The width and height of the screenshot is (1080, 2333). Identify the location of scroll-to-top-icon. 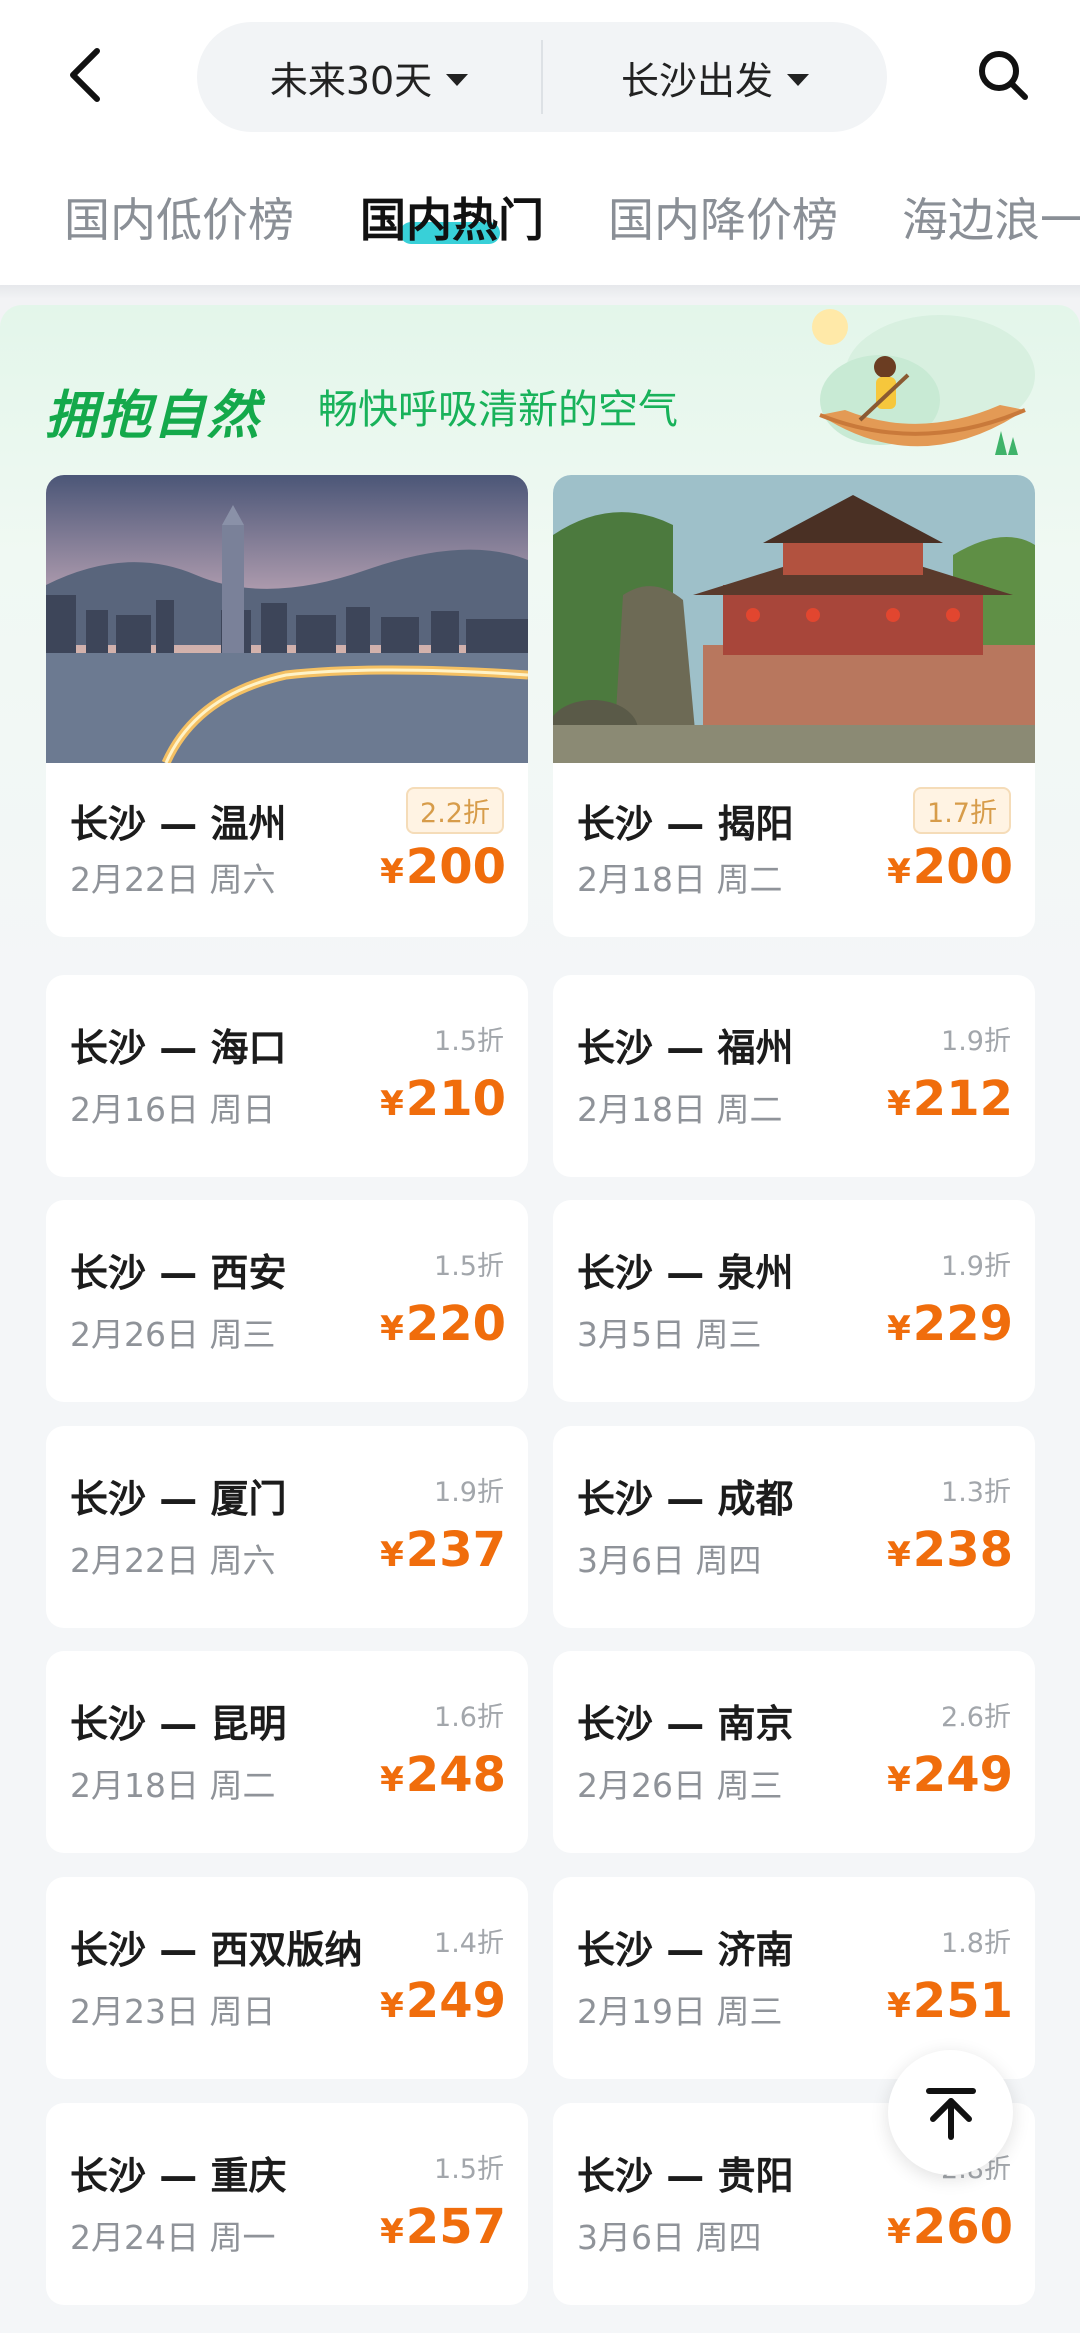
(950, 2113).